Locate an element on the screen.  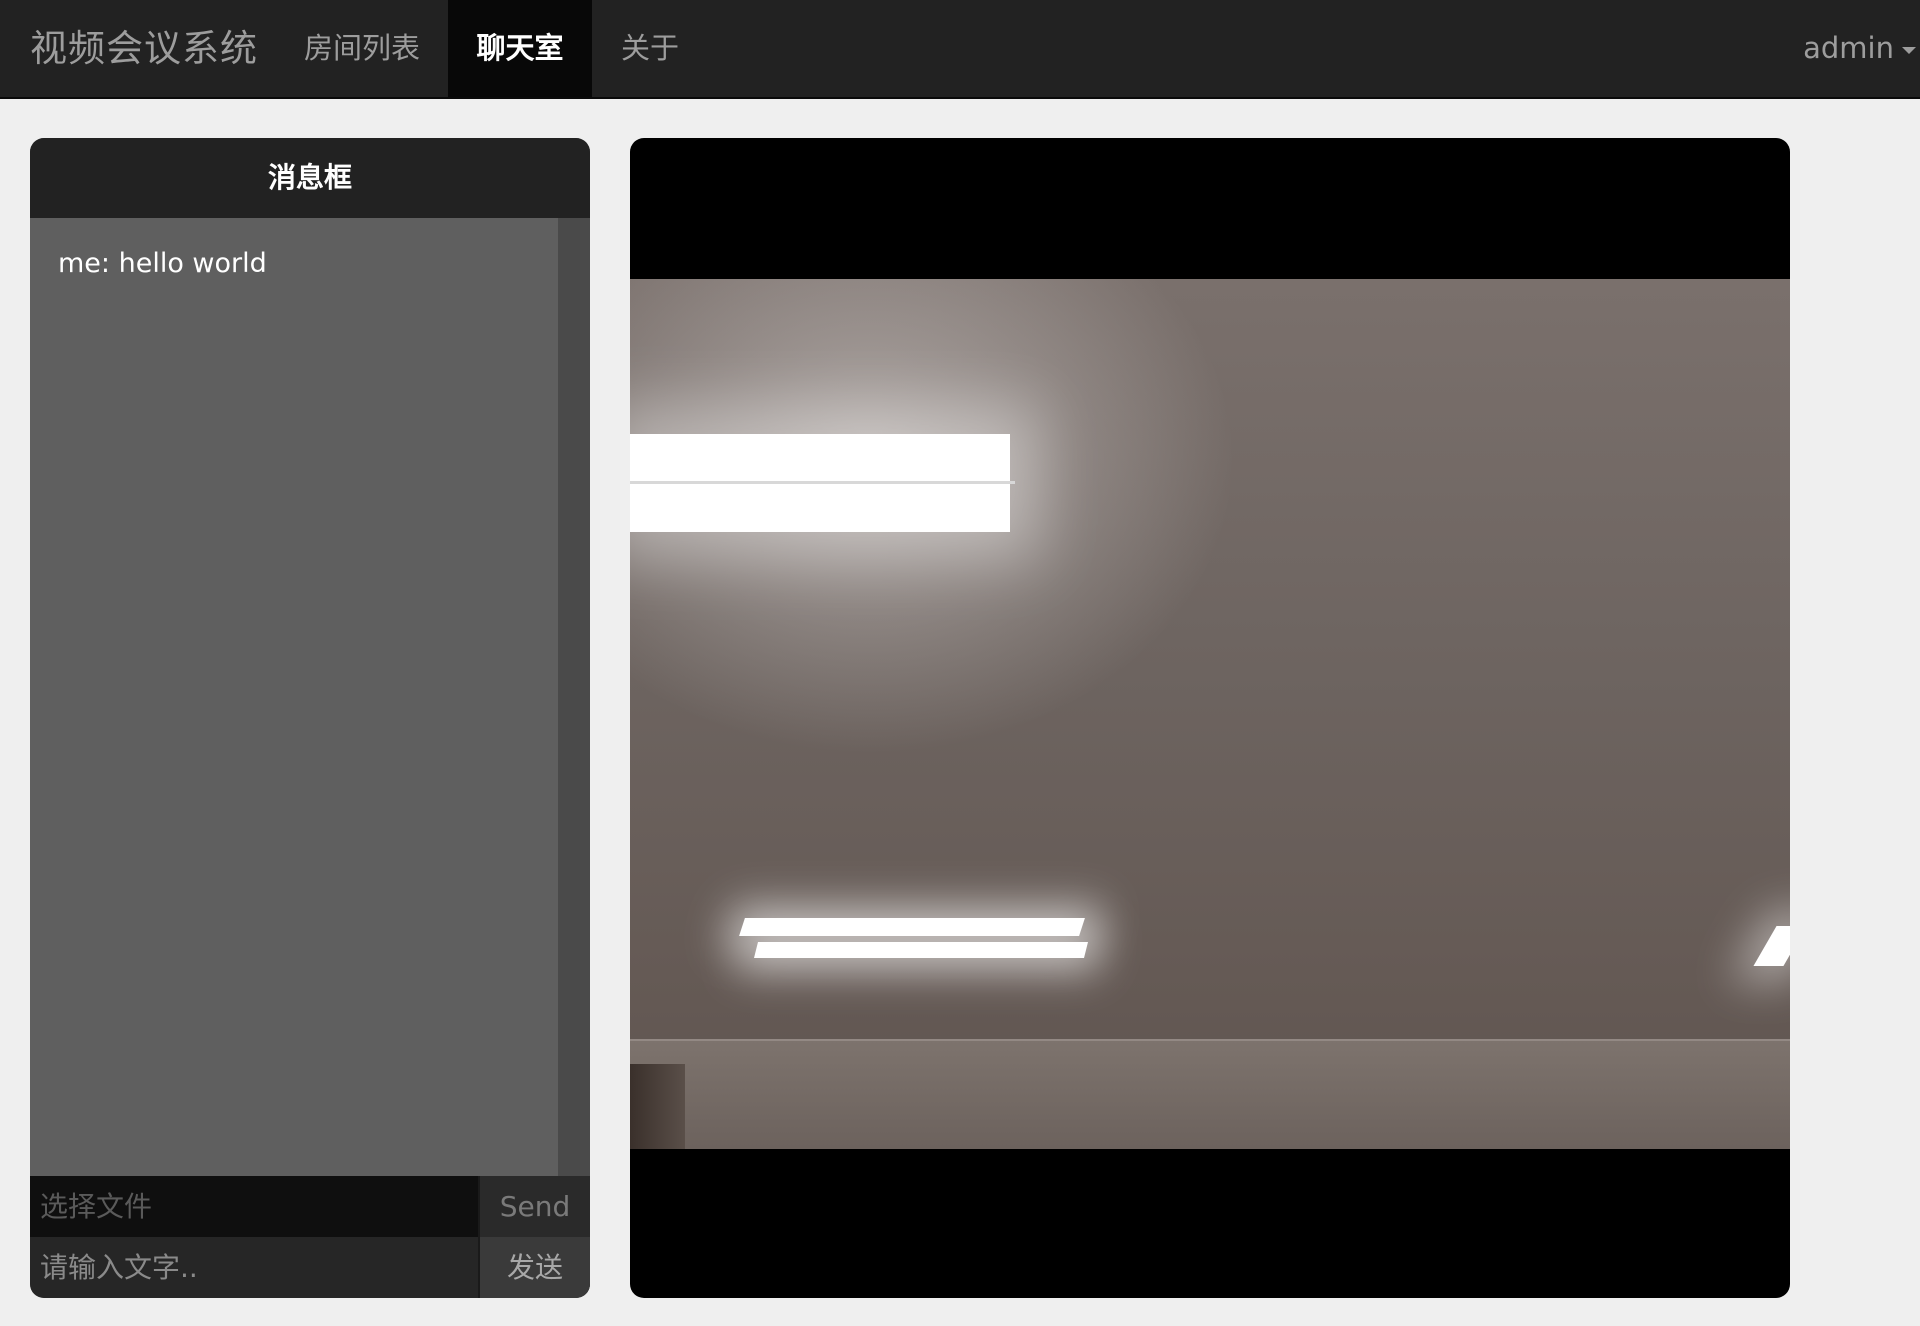
user-name: admin is located at coordinates (1848, 48).